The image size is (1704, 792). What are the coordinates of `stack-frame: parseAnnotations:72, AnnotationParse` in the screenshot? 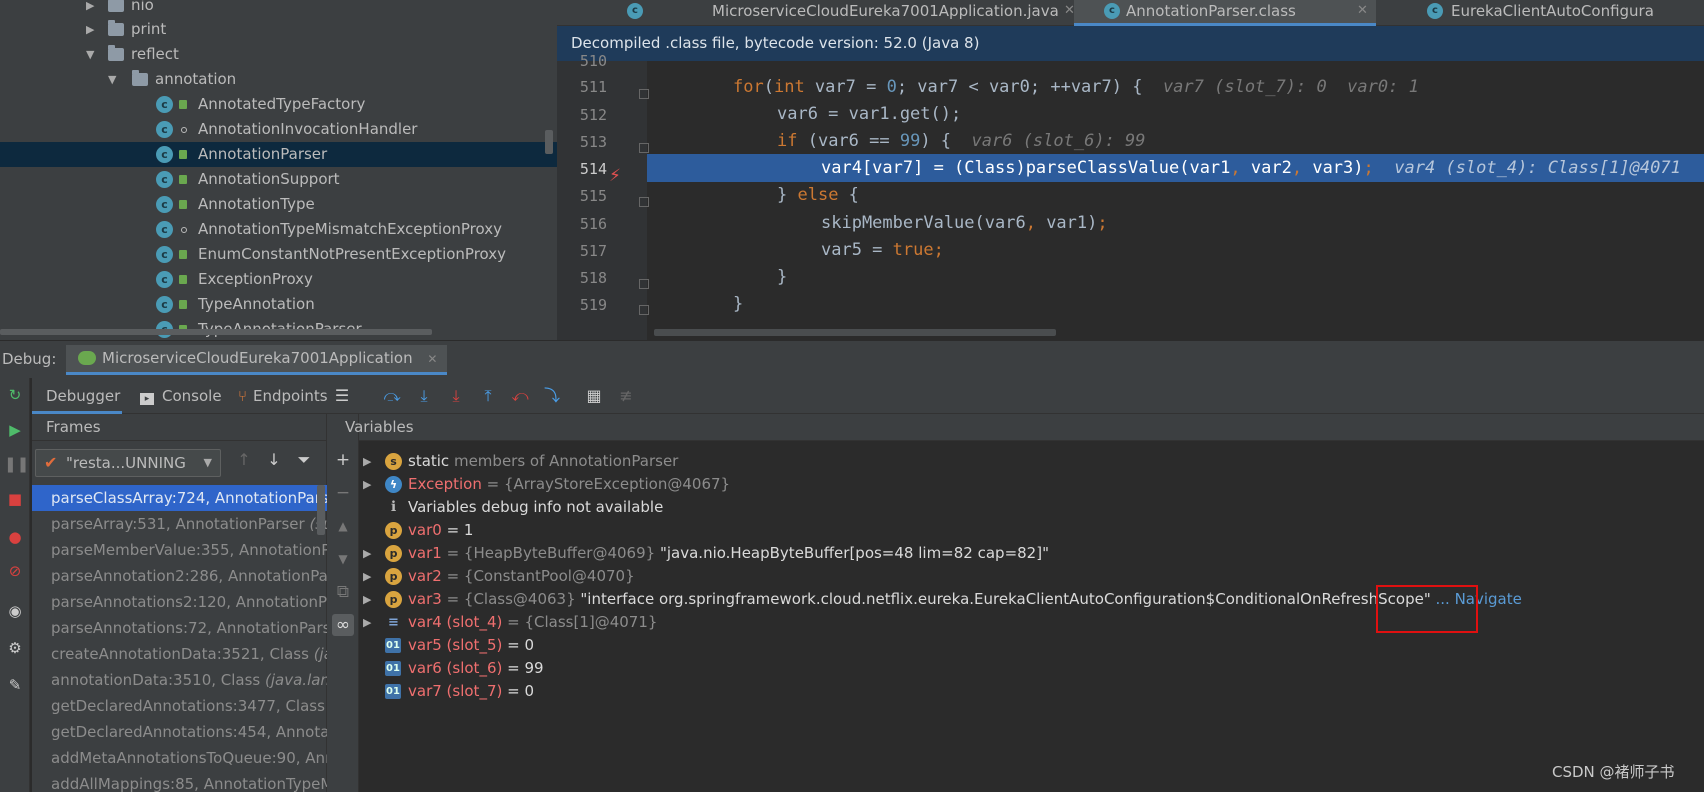 It's located at (179, 628).